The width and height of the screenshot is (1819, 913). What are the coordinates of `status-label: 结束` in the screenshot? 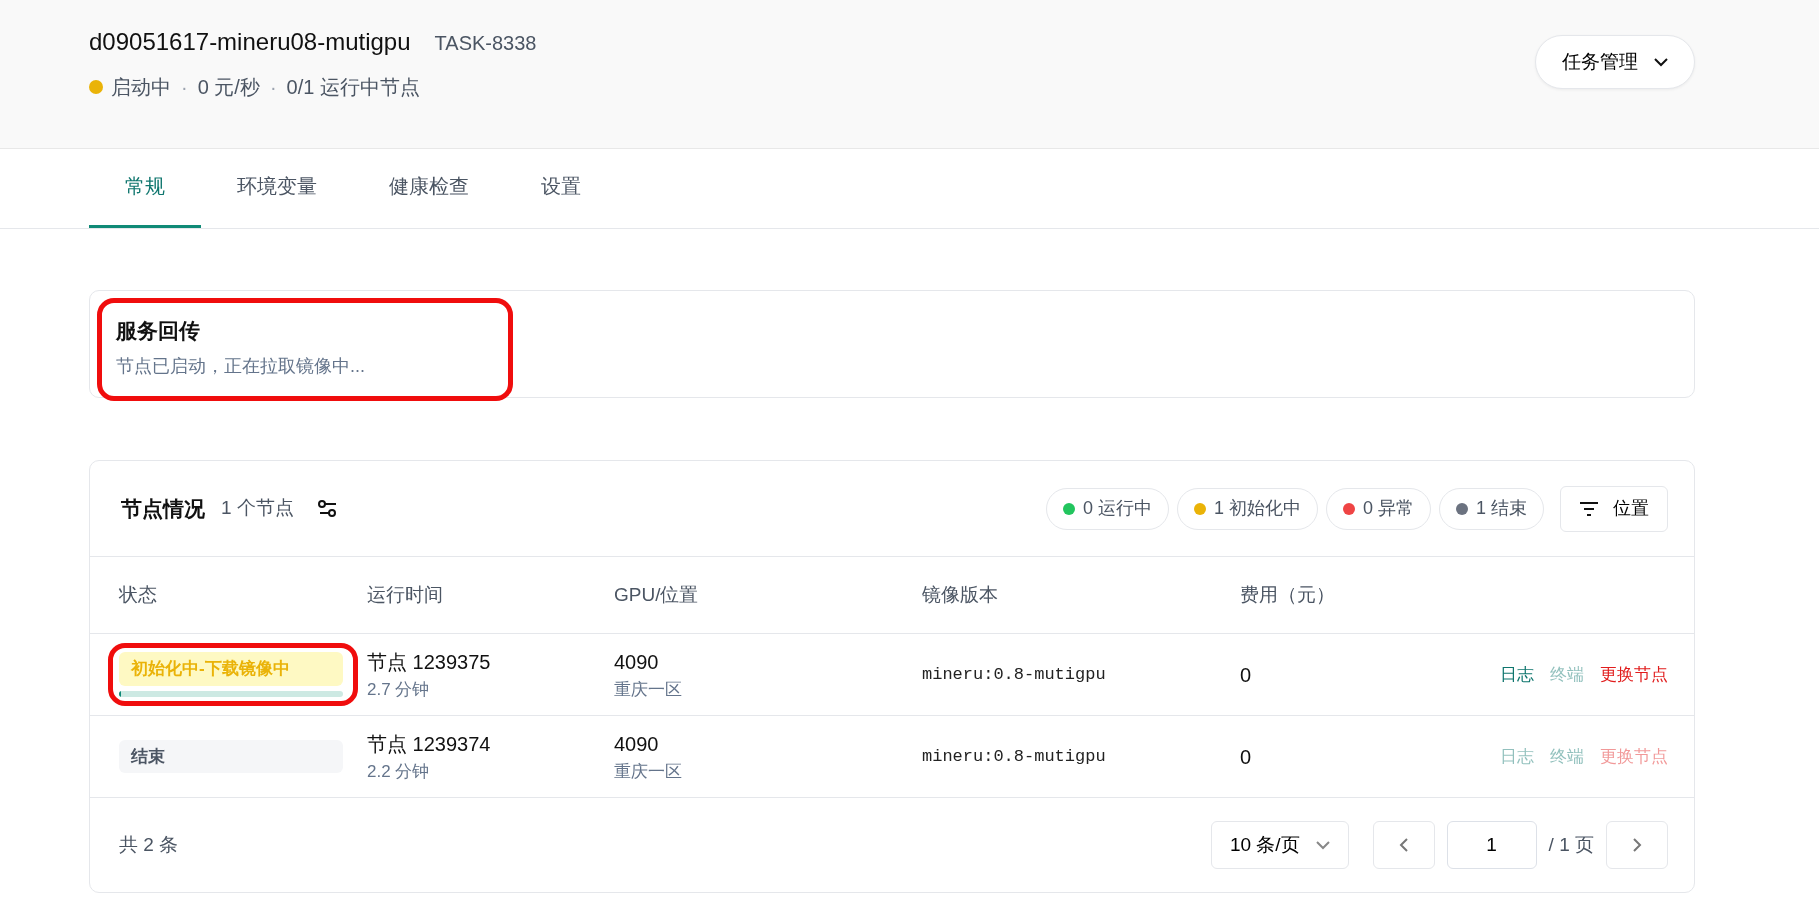 It's located at (231, 756).